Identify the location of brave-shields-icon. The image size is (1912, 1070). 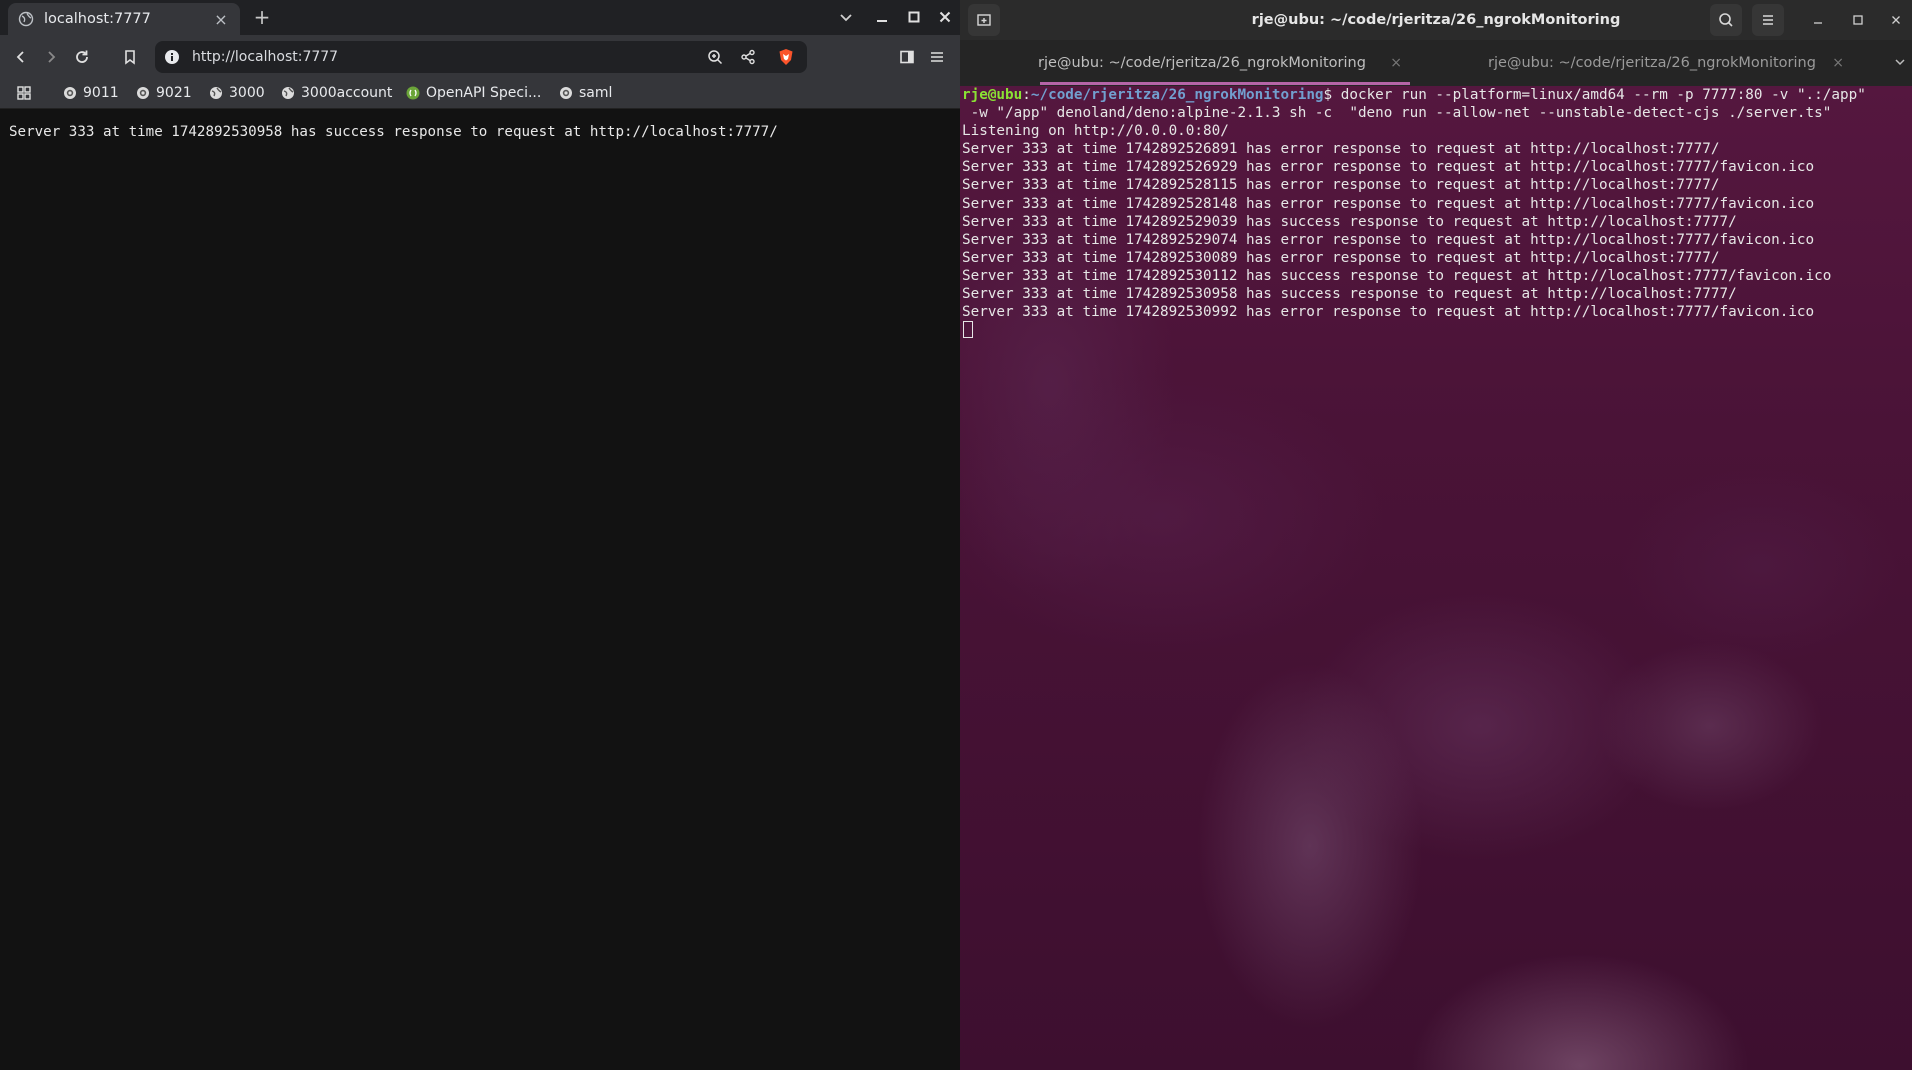
(786, 57).